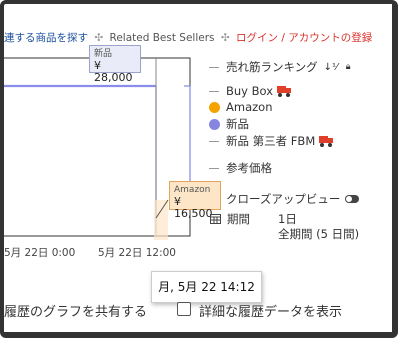  I want to click on legend-sales-rank-label: 売れ筋ランキング, so click(272, 67).